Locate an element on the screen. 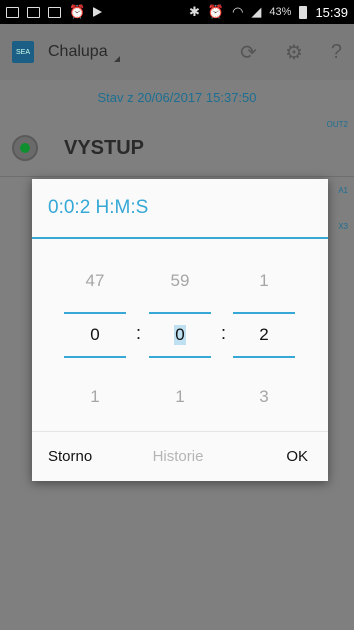  seconds-next: 3 is located at coordinates (264, 397).